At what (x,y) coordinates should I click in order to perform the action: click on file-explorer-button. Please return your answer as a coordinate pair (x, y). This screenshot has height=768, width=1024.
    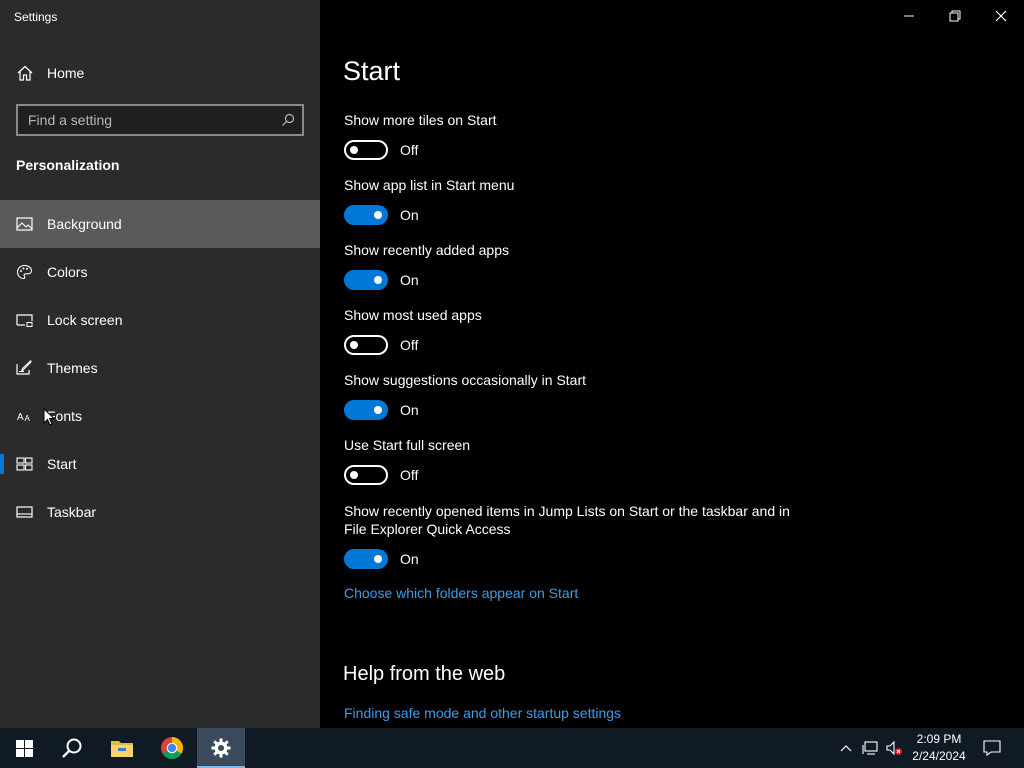
    Looking at the image, I should click on (122, 748).